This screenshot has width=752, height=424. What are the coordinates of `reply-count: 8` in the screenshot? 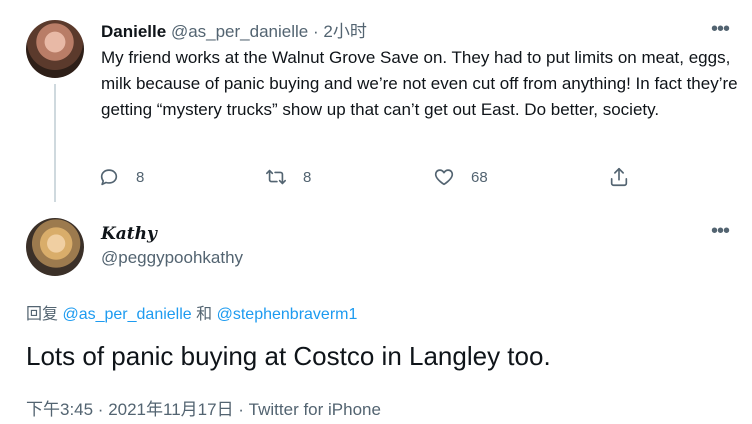 It's located at (140, 177).